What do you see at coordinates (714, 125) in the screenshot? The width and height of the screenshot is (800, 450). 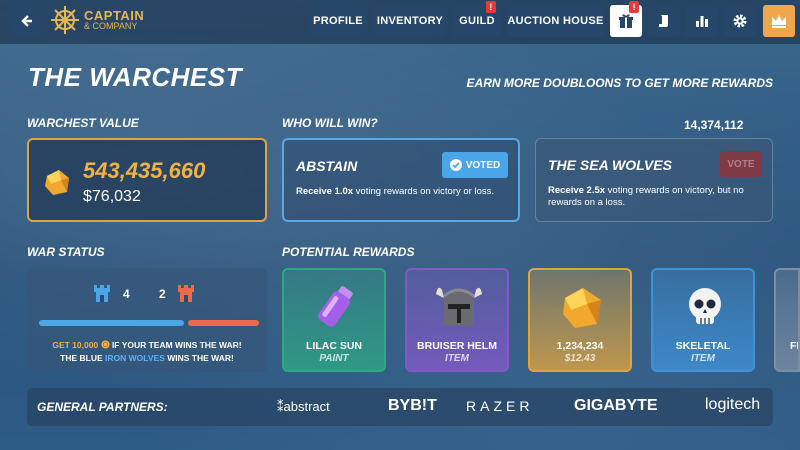 I see `total-votes: 14,374,112` at bounding box center [714, 125].